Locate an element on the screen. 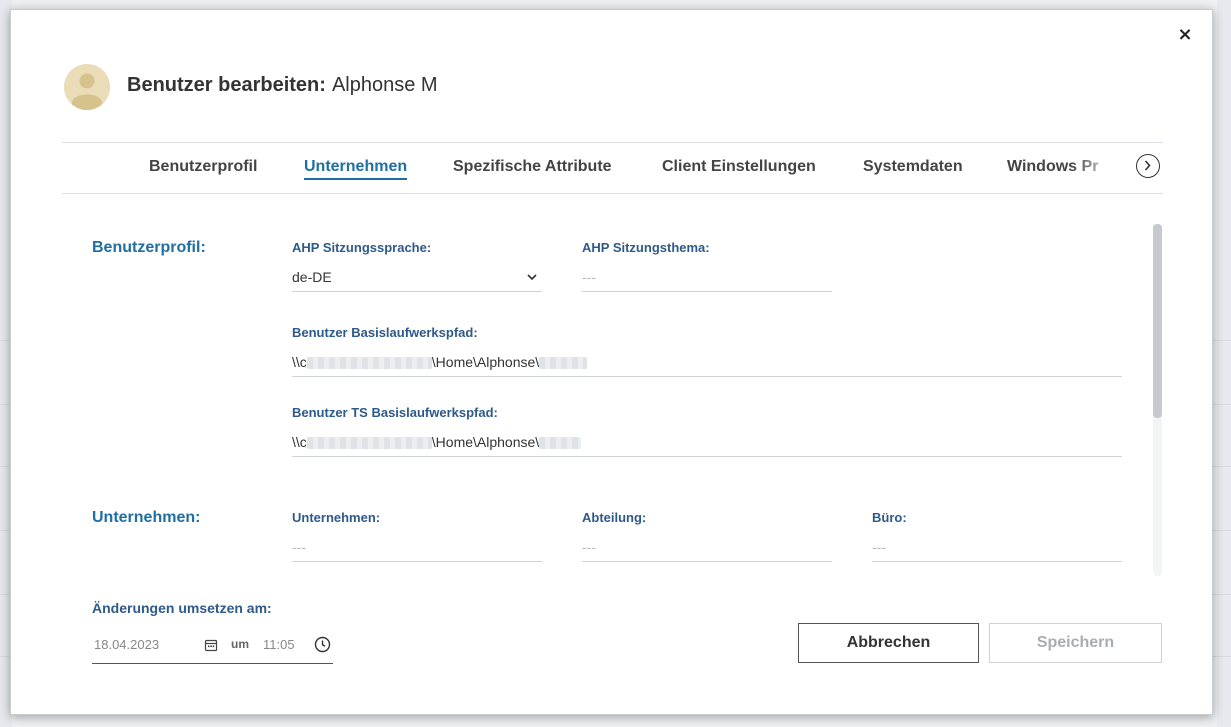  dialog-title: Benutzer bearbeiten: Alphonse M is located at coordinates (282, 85).